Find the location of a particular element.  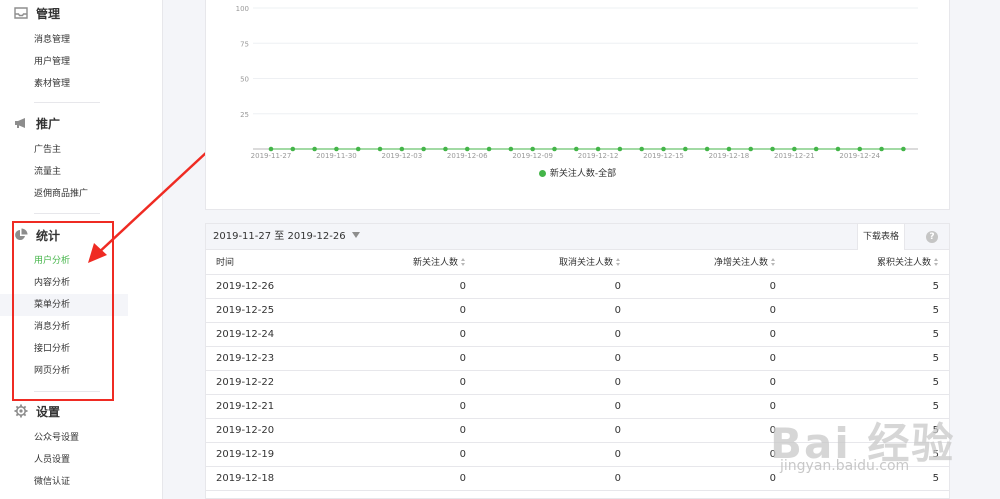

date-range-selector: 2019-11-27 至 2019-12-26 is located at coordinates (286, 237).